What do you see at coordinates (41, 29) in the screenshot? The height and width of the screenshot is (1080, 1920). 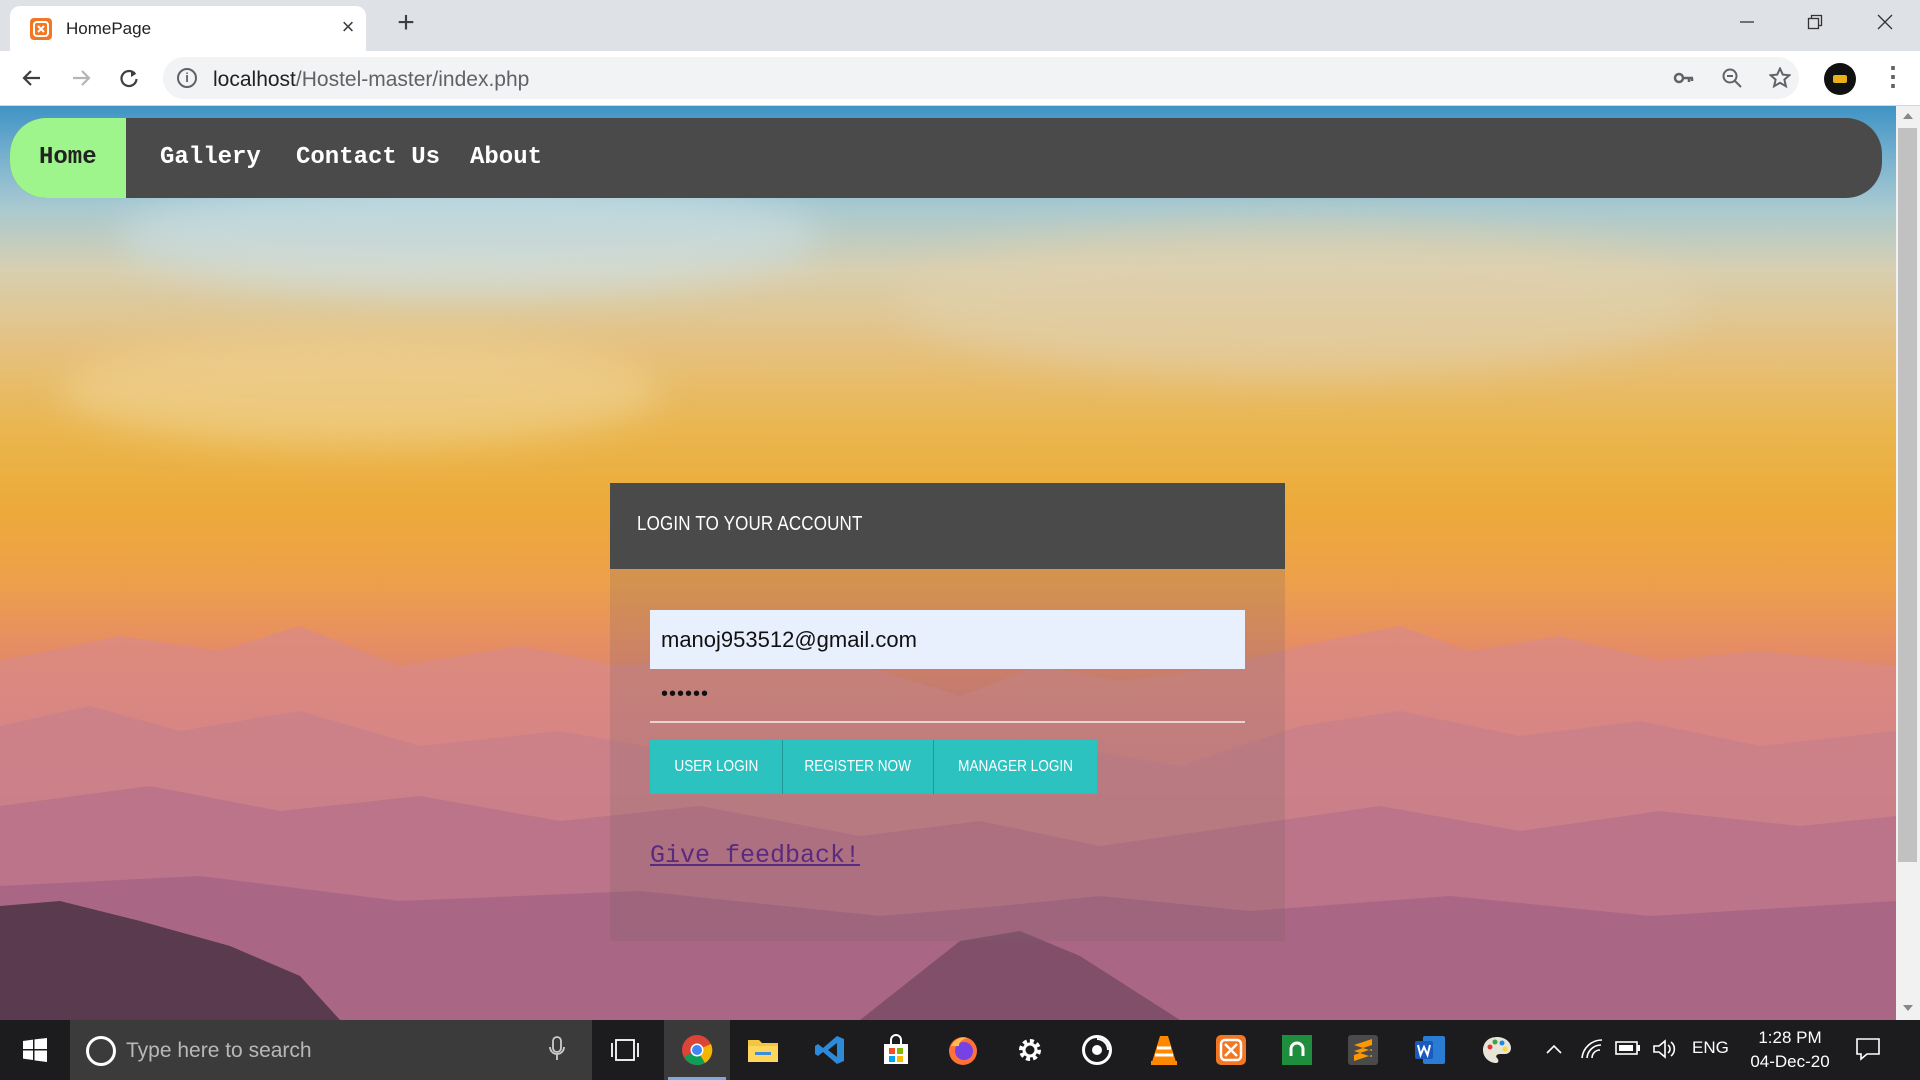 I see `xampp-favicon-icon` at bounding box center [41, 29].